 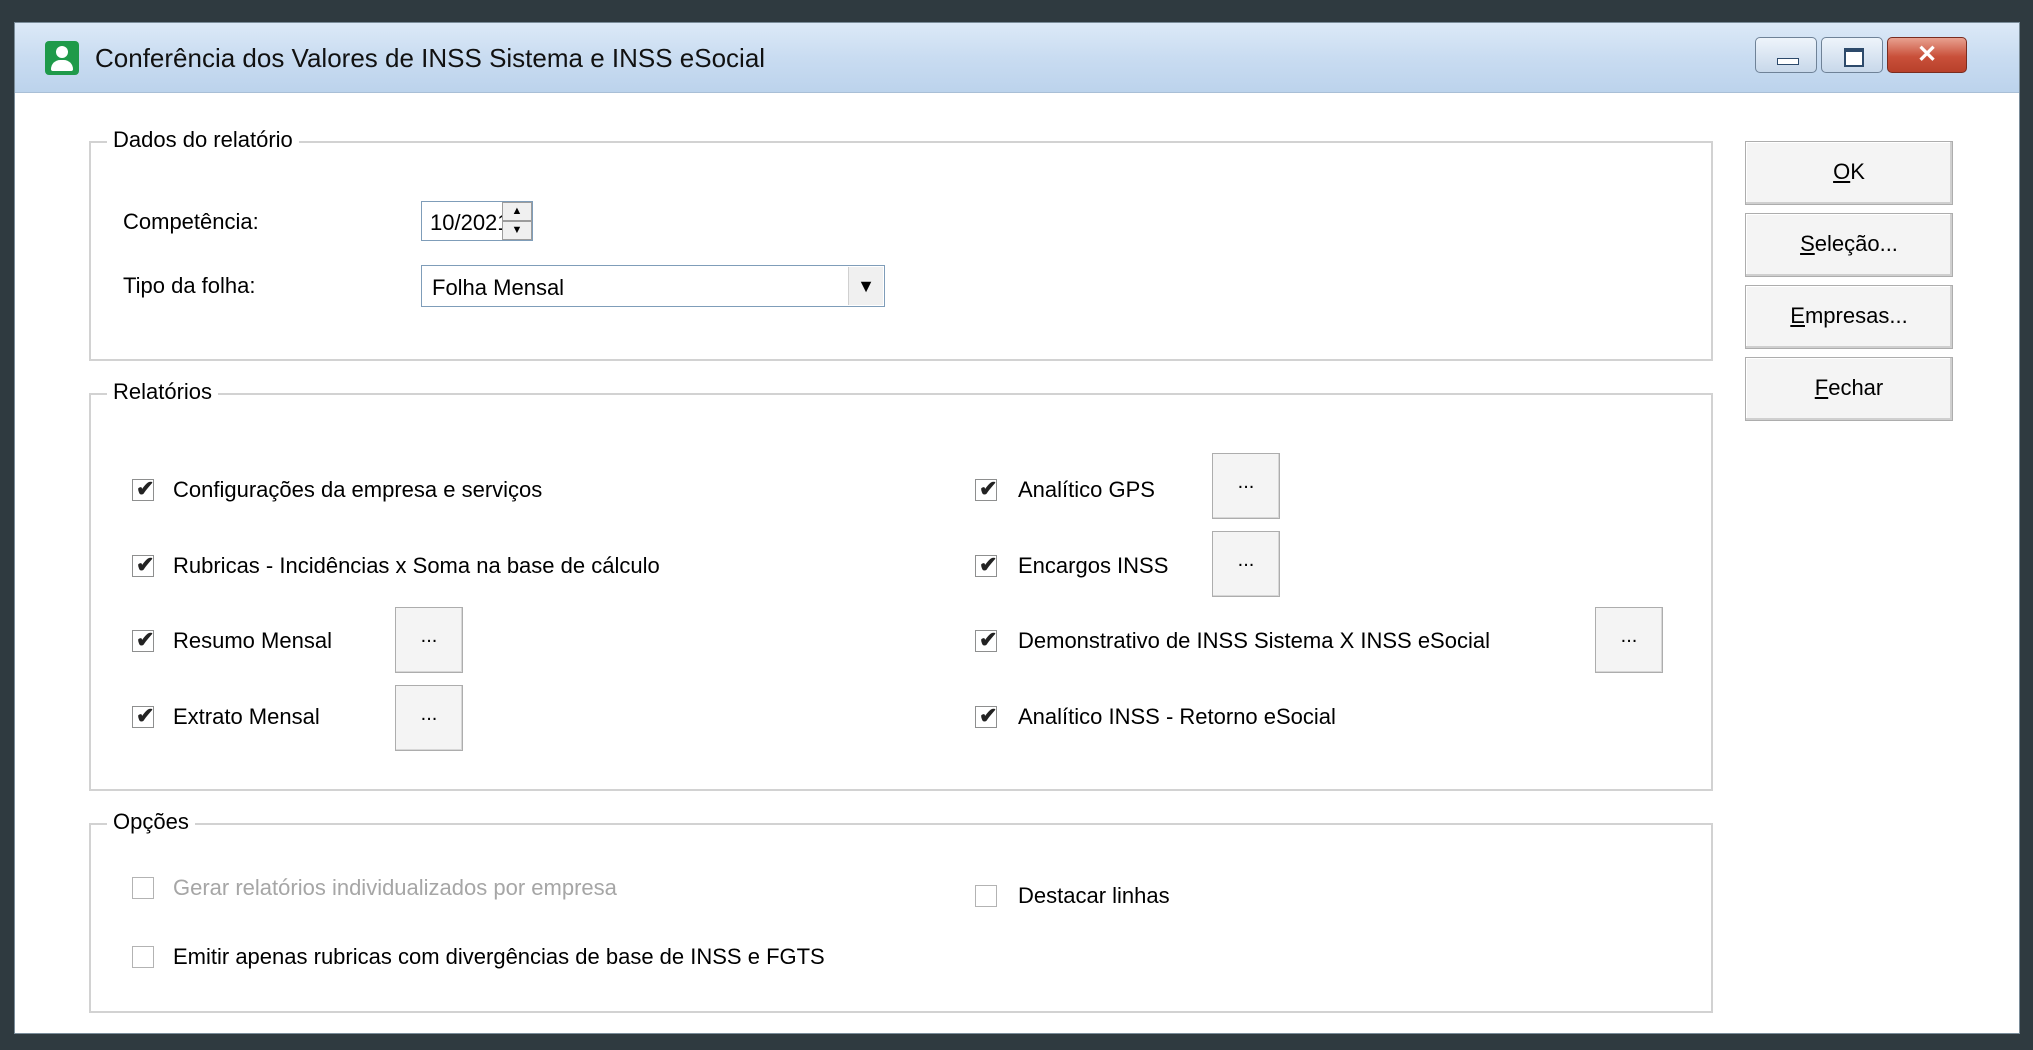 What do you see at coordinates (203, 140) in the screenshot?
I see `dados-relatorio-legend: Dados do relatório` at bounding box center [203, 140].